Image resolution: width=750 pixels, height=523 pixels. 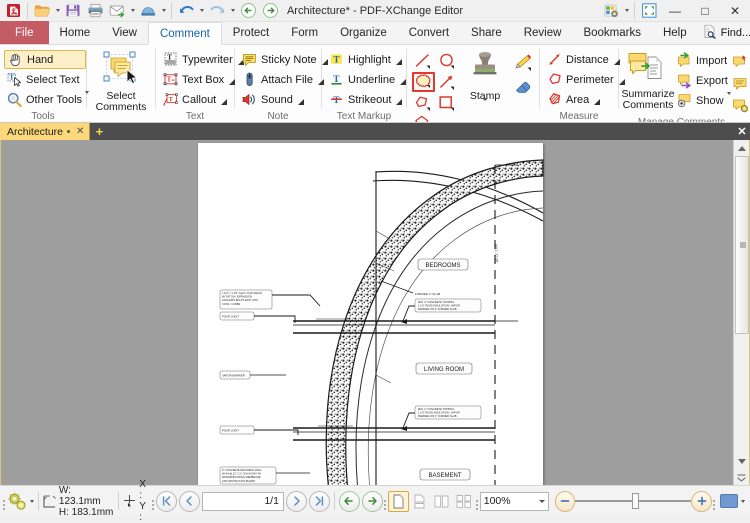 What do you see at coordinates (132, 11) in the screenshot?
I see `email-dropdown-arrow` at bounding box center [132, 11].